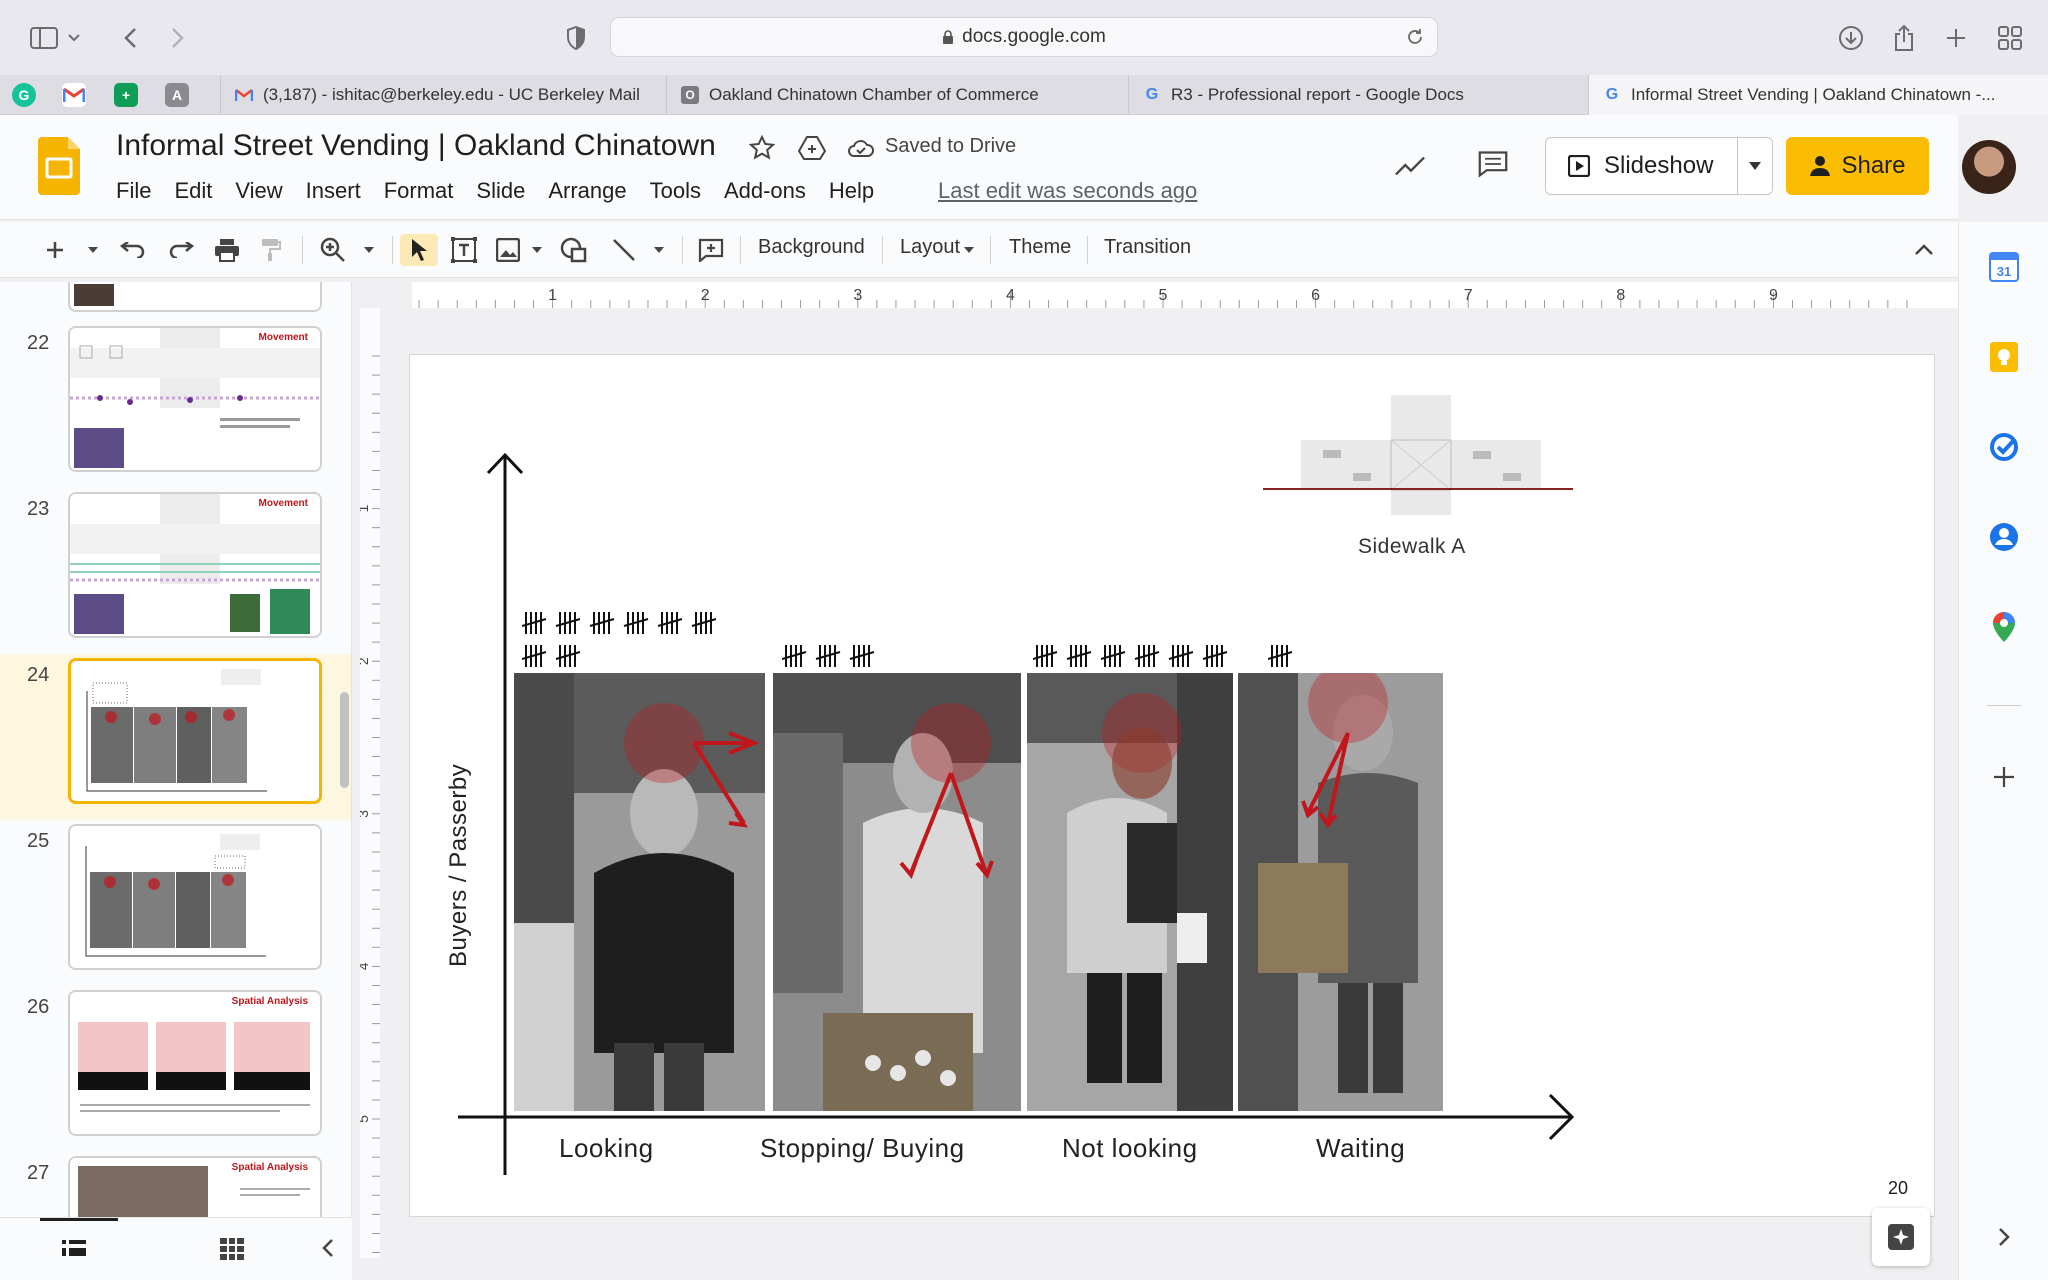 The width and height of the screenshot is (2048, 1280). I want to click on select-cursor-icon, so click(419, 250).